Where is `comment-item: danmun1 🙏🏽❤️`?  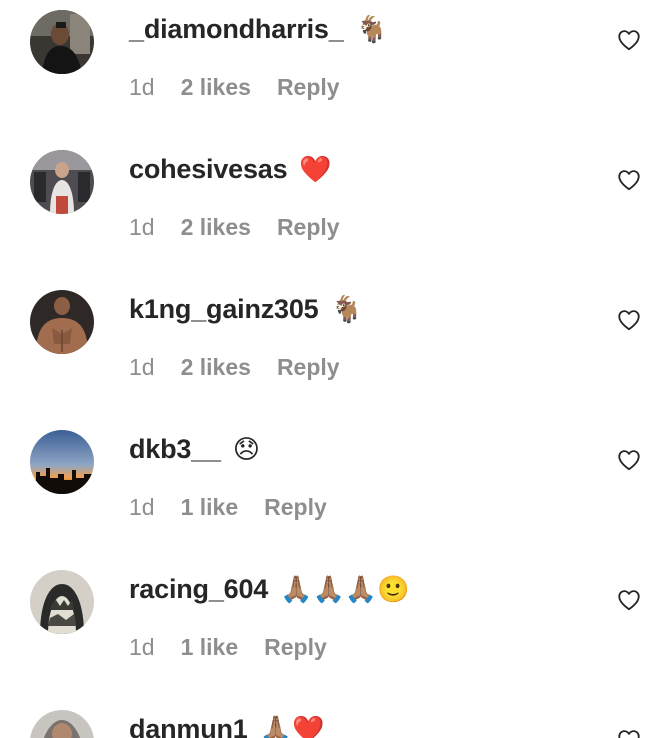
comment-item: danmun1 🙏🏽❤️ is located at coordinates (323, 719).